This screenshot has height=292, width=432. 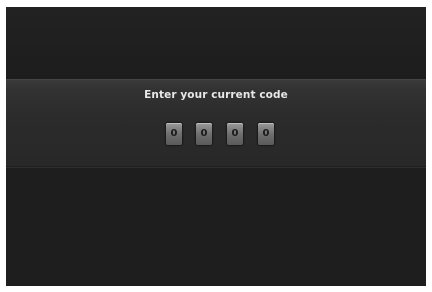 What do you see at coordinates (221, 134) in the screenshot?
I see `code-digit-group: 0 0 0 0` at bounding box center [221, 134].